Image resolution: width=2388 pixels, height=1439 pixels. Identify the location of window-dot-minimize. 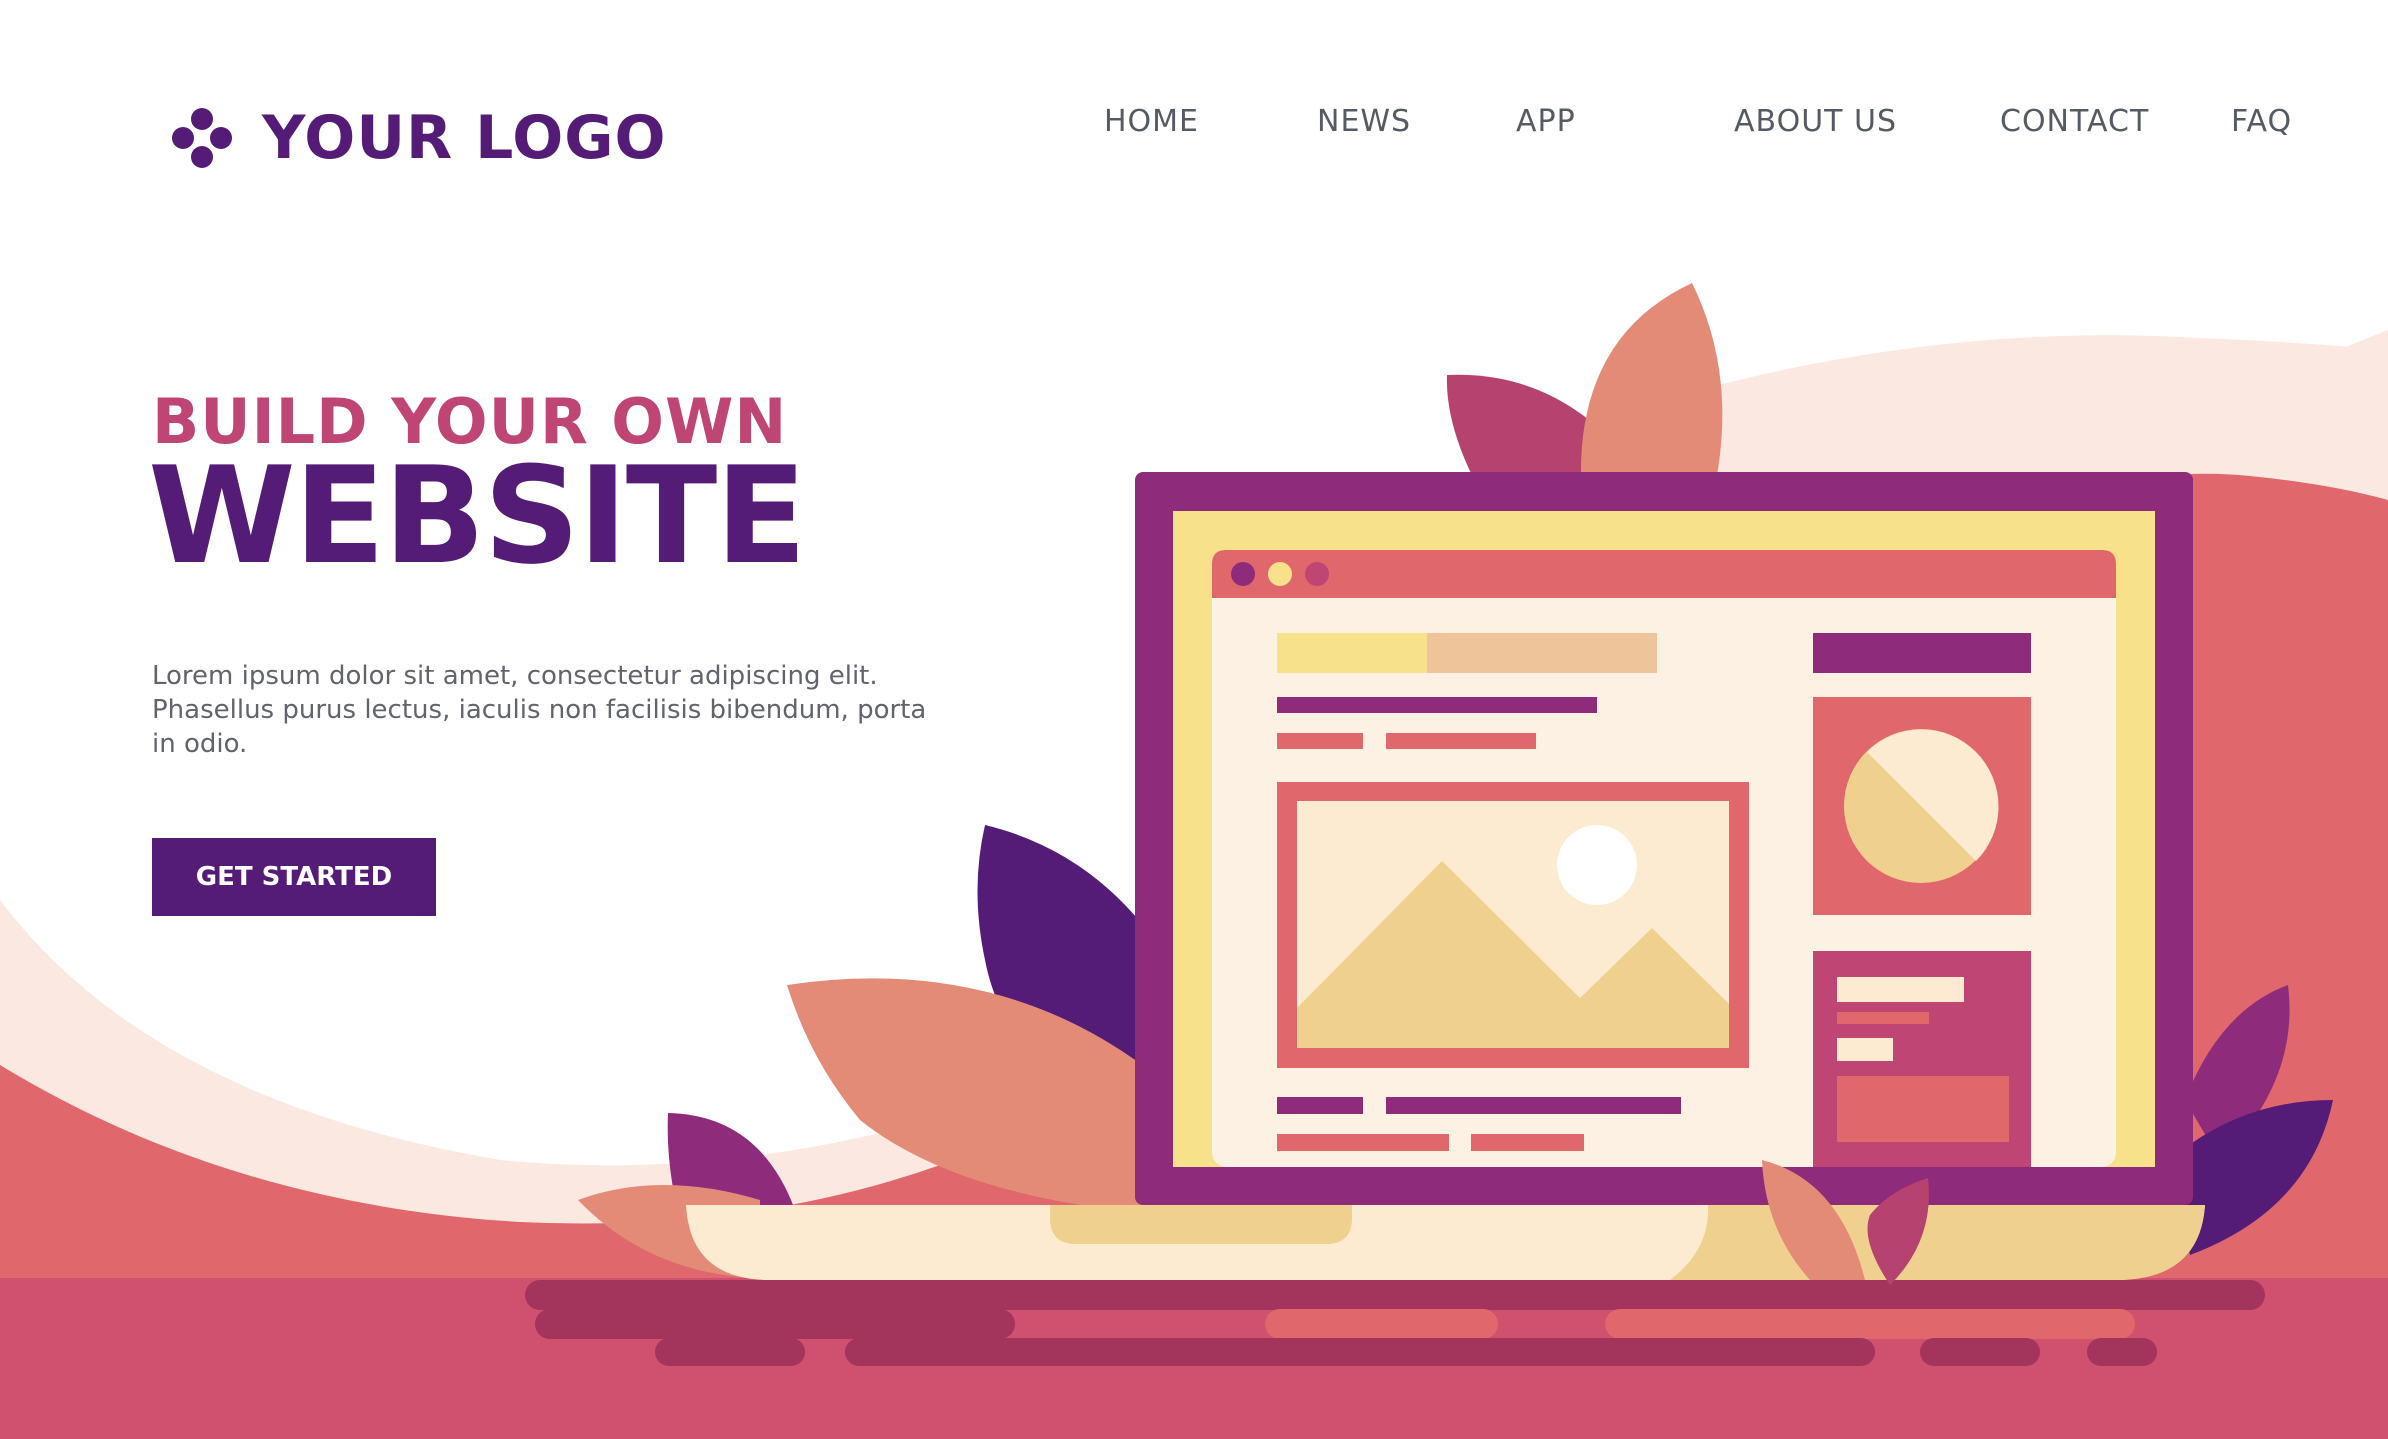
(1280, 574).